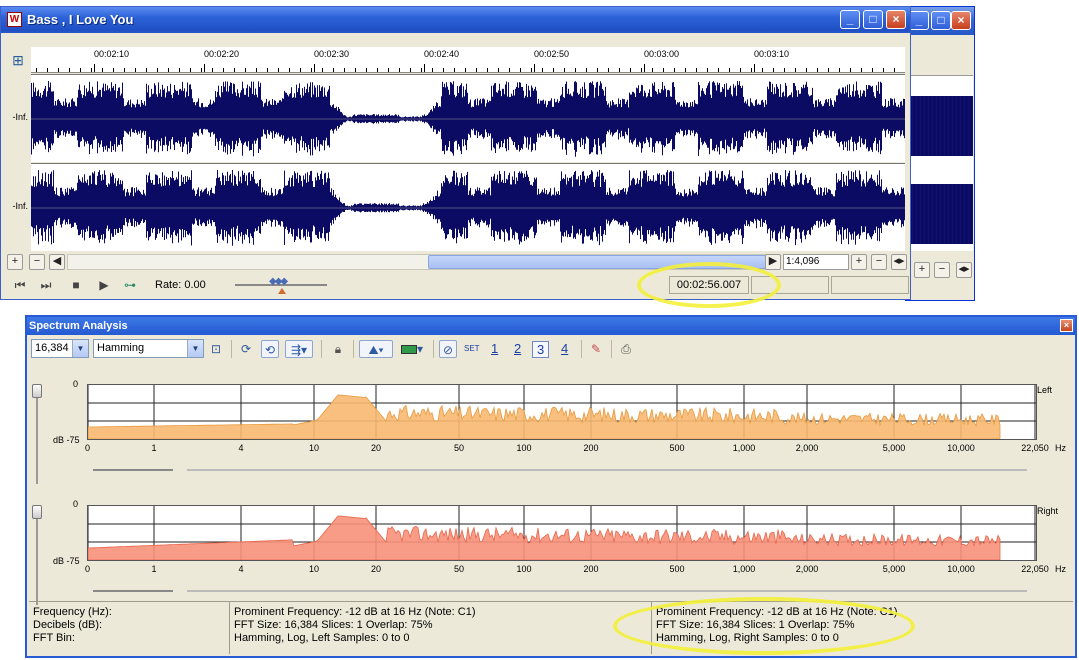  Describe the element at coordinates (52, 348) in the screenshot. I see `fft-size-value: 16,384` at that location.